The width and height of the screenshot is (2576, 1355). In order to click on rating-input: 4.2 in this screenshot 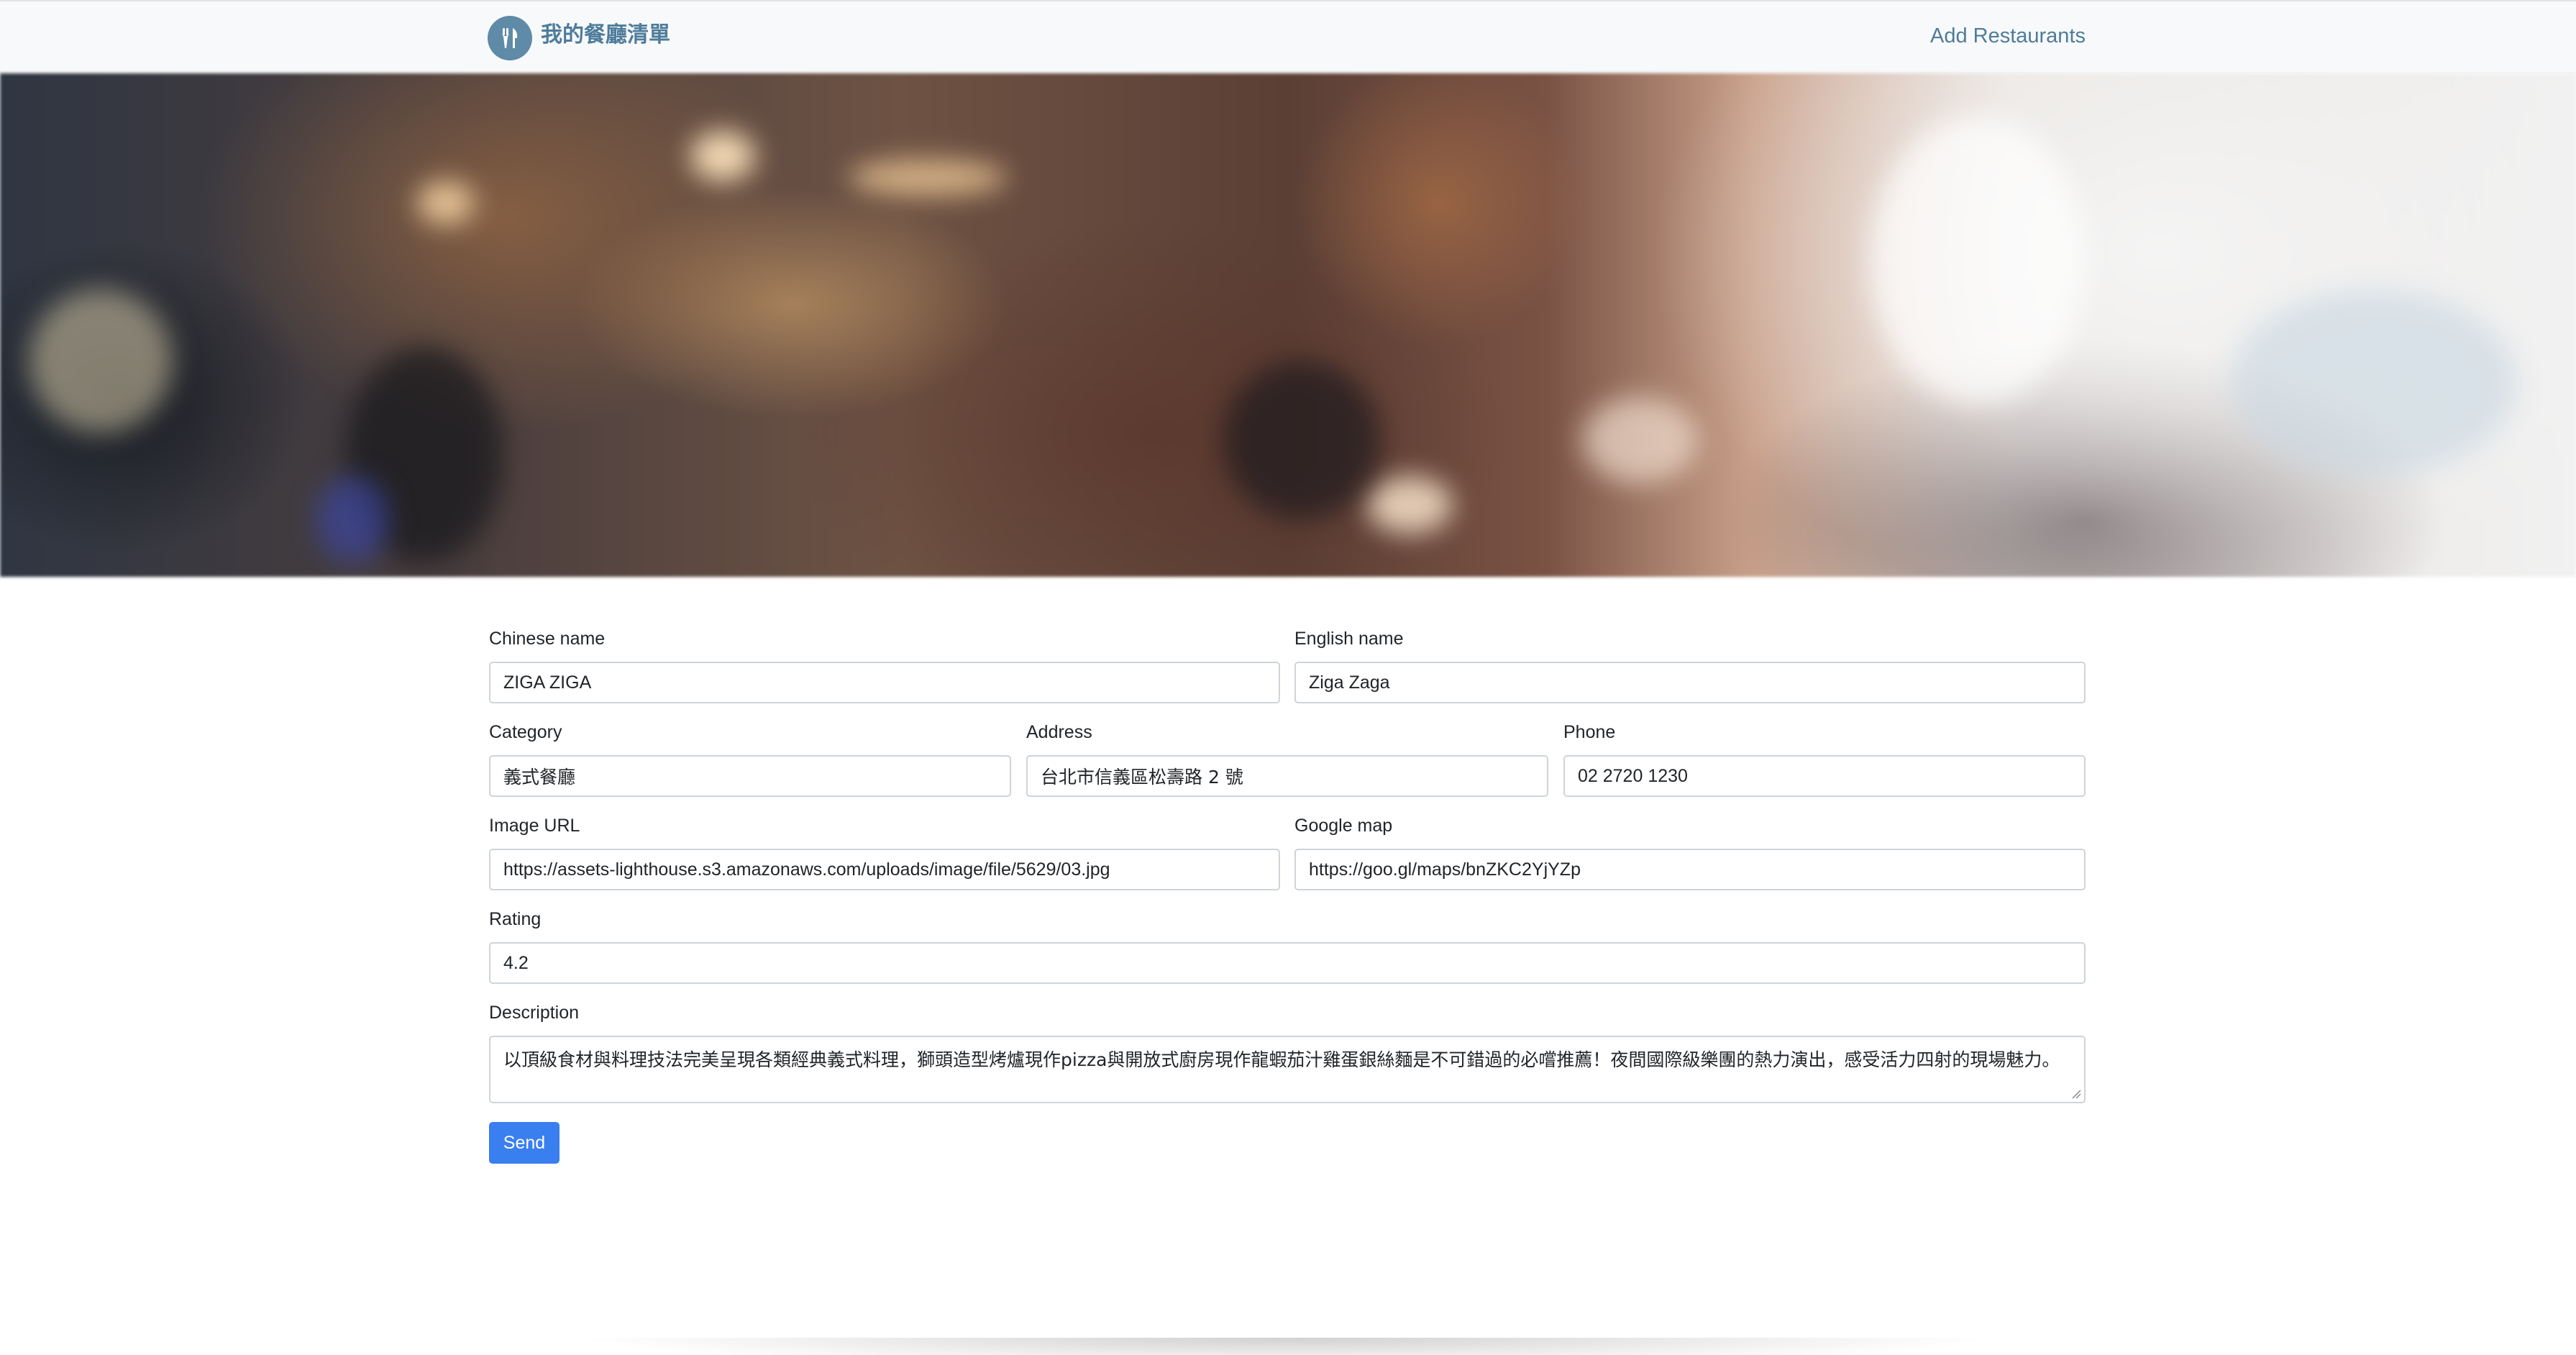, I will do `click(1287, 963)`.